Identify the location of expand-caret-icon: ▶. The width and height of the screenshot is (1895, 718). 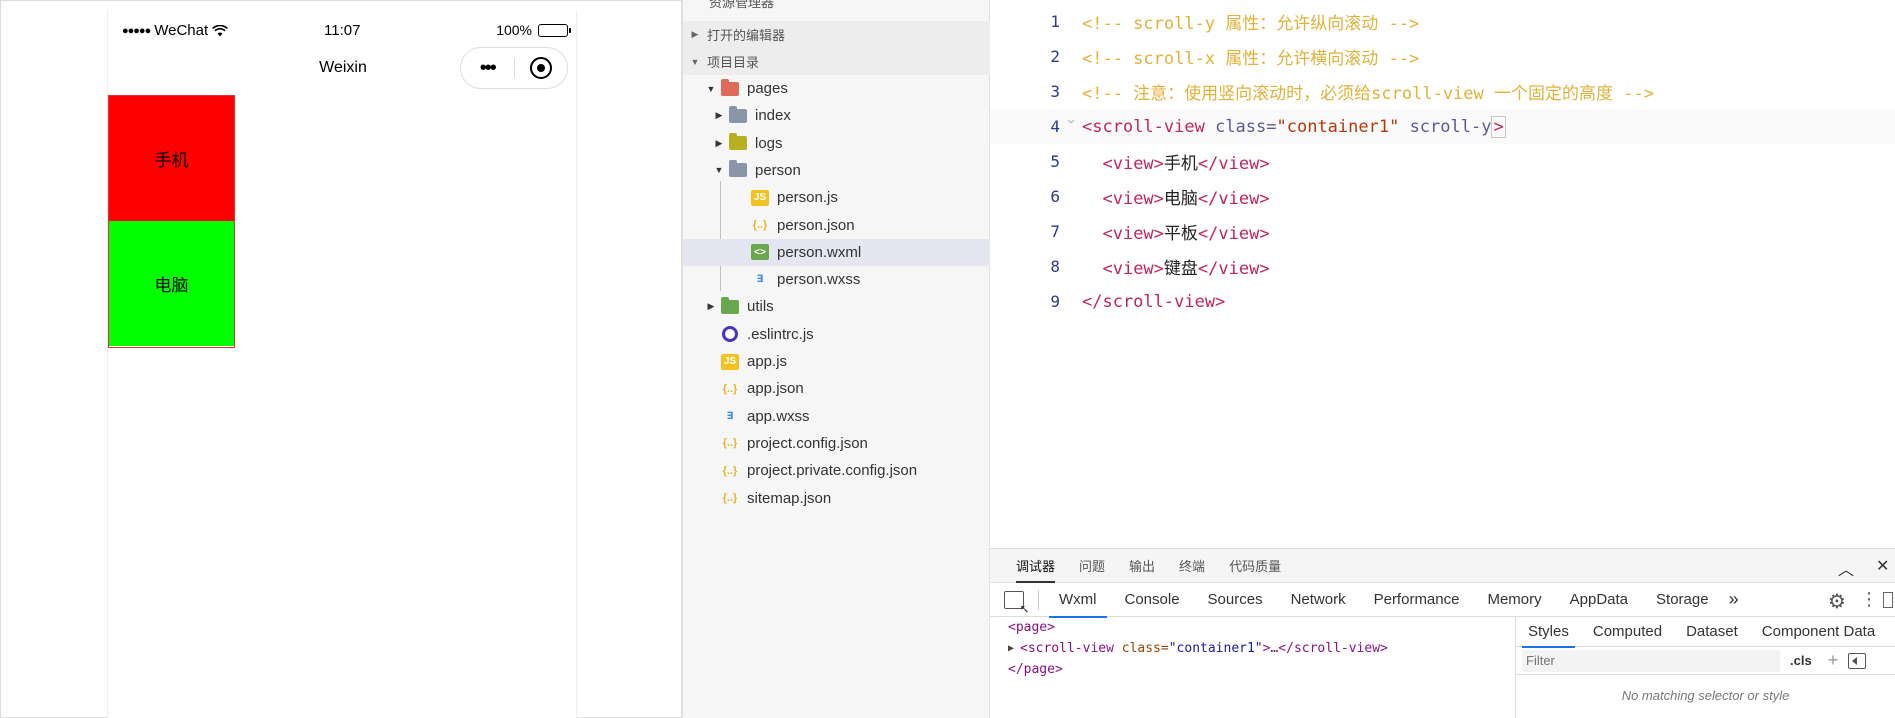
(1014, 648).